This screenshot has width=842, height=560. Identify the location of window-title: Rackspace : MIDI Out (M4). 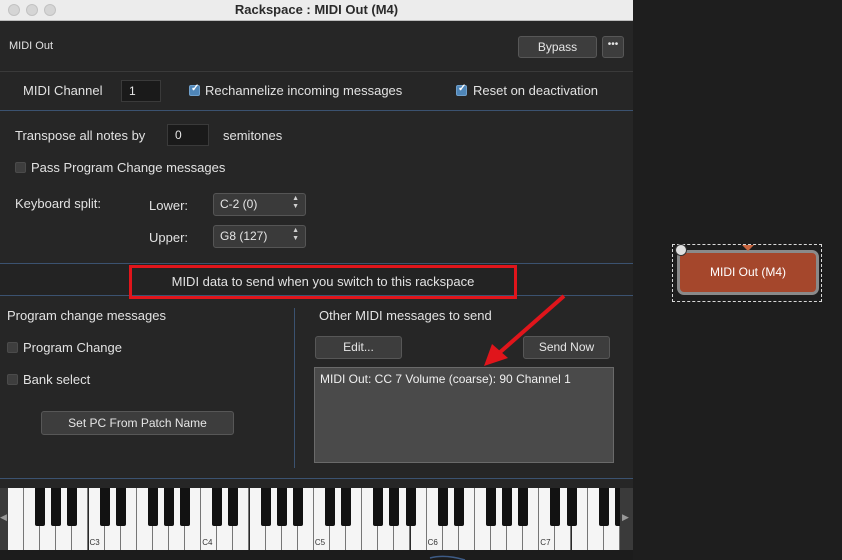
(316, 9).